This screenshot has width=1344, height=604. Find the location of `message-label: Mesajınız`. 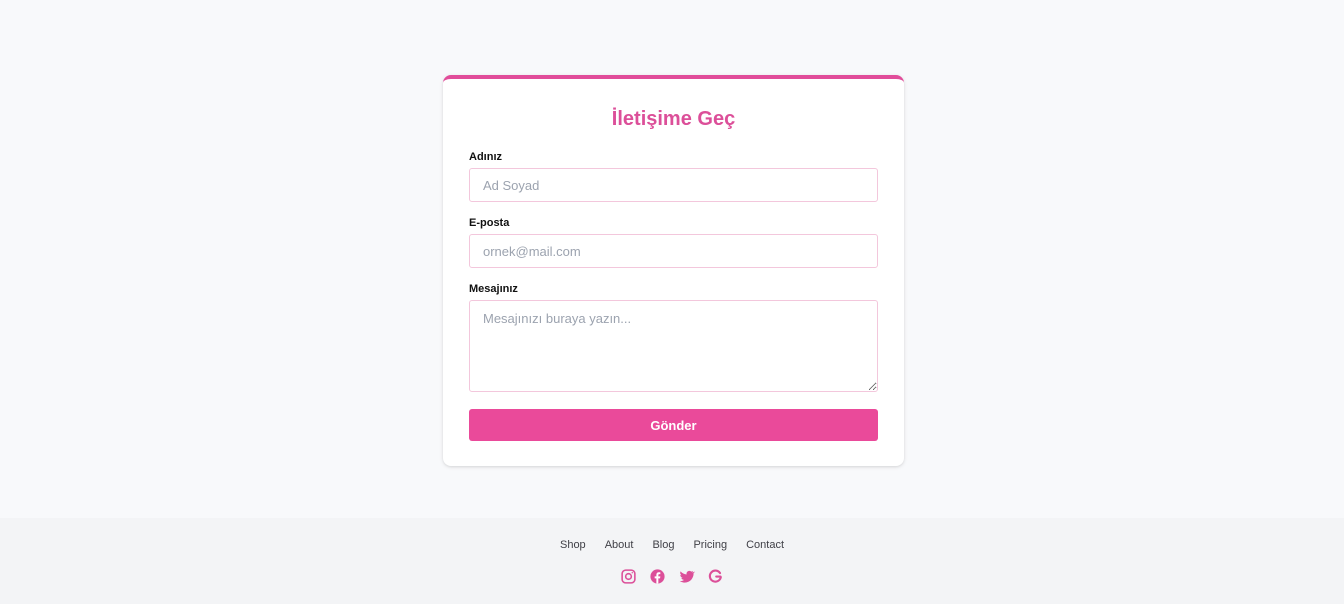

message-label: Mesajınız is located at coordinates (493, 289).